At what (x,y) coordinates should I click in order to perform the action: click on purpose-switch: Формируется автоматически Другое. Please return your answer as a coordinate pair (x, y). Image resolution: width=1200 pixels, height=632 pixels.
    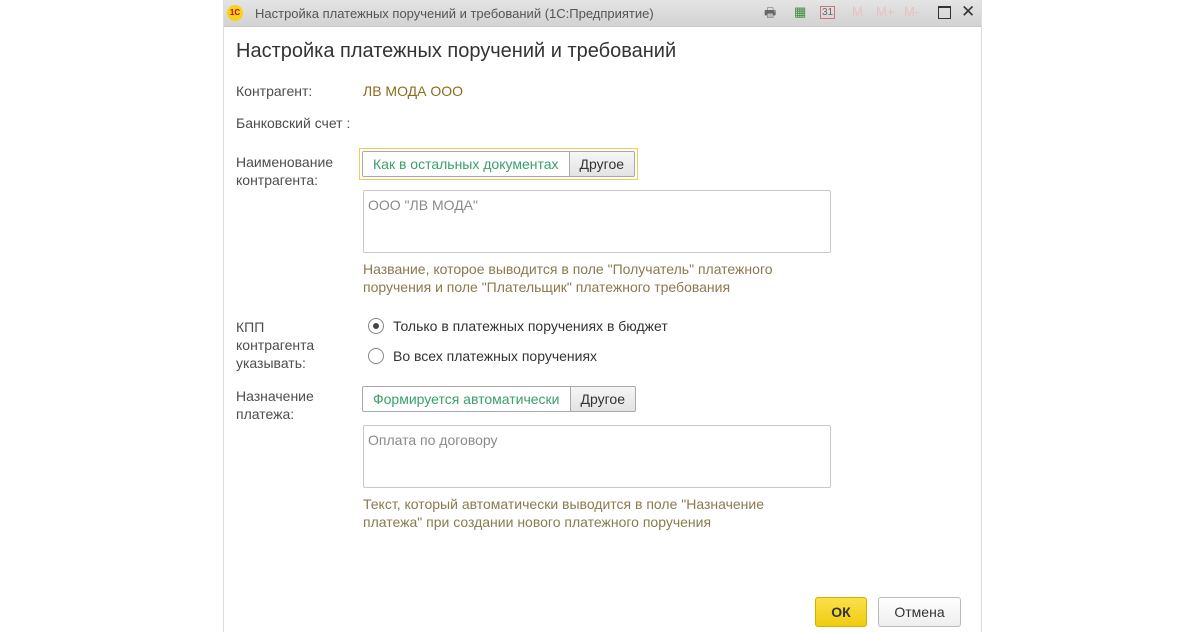
    Looking at the image, I should click on (499, 399).